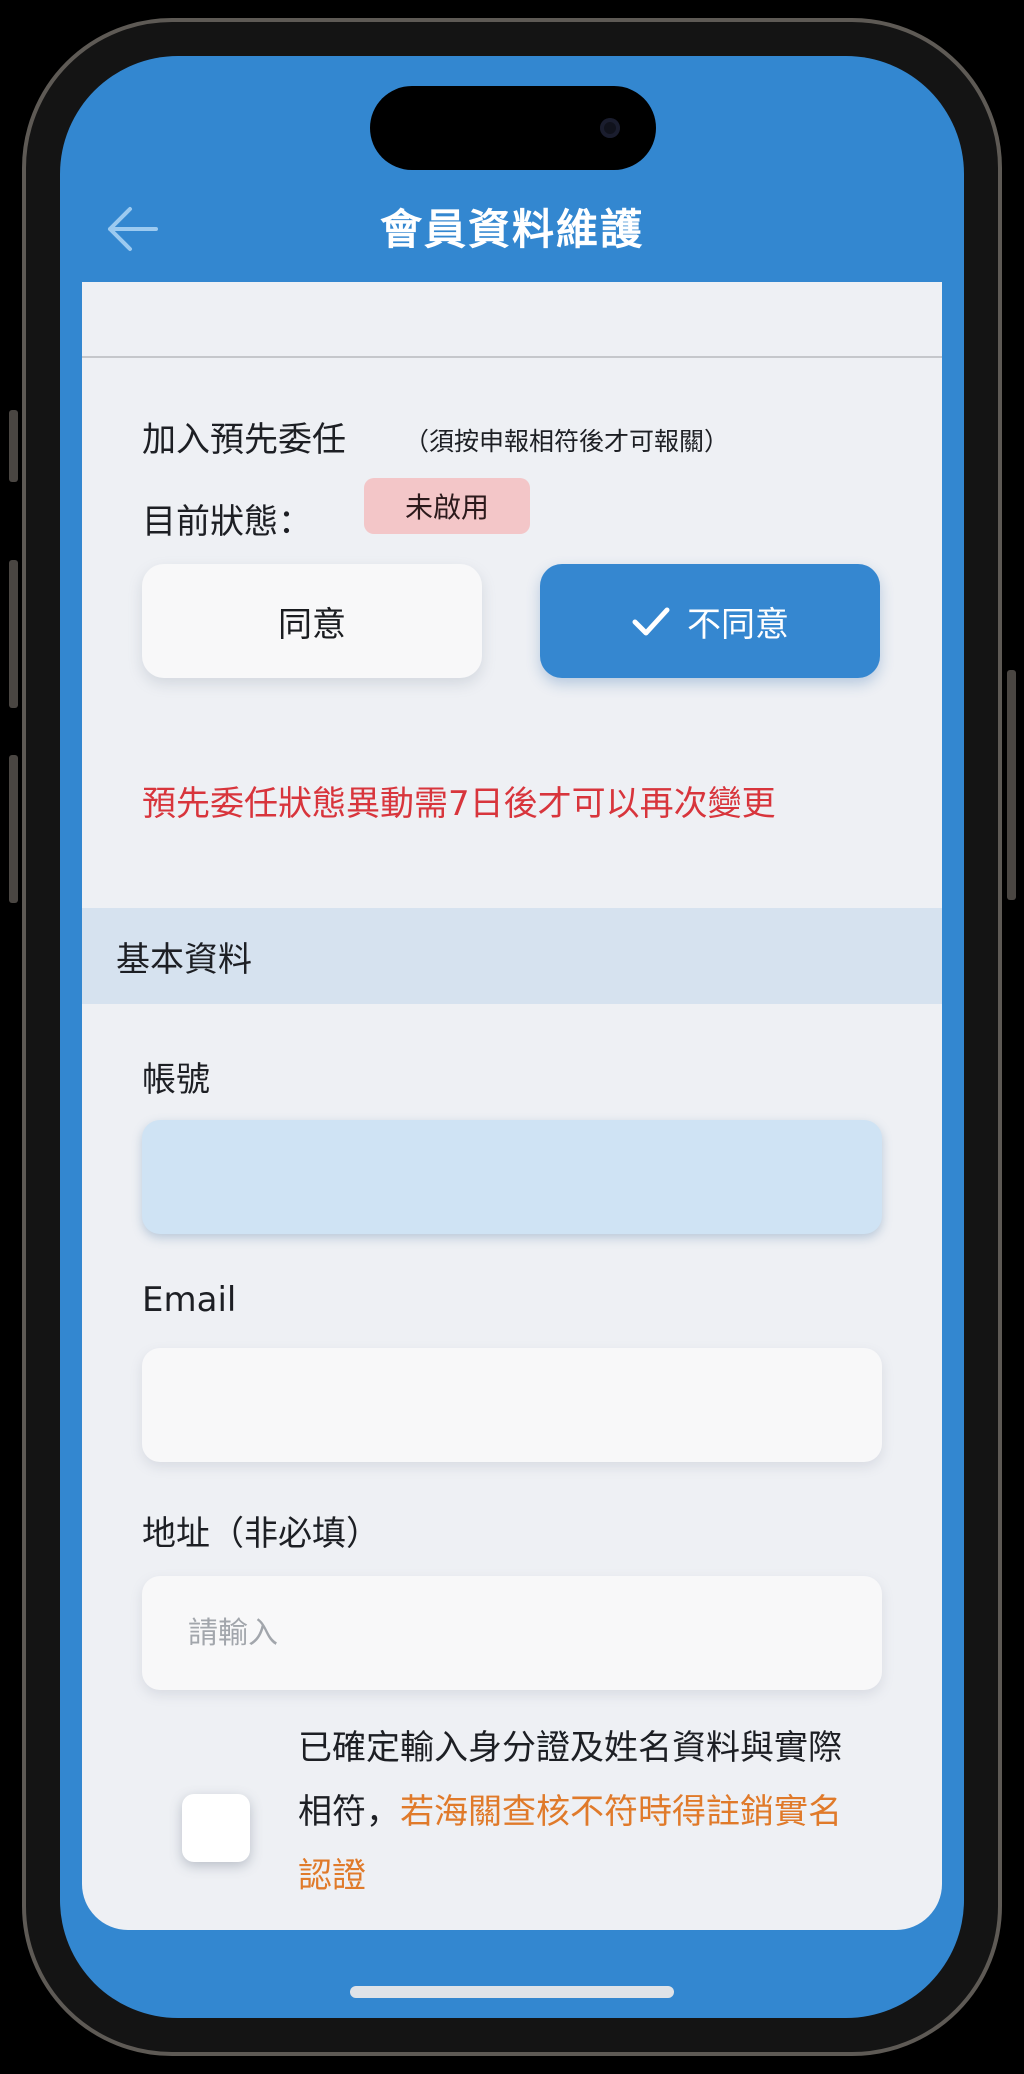 The width and height of the screenshot is (1024, 2074). Describe the element at coordinates (512, 1405) in the screenshot. I see `email-field` at that location.